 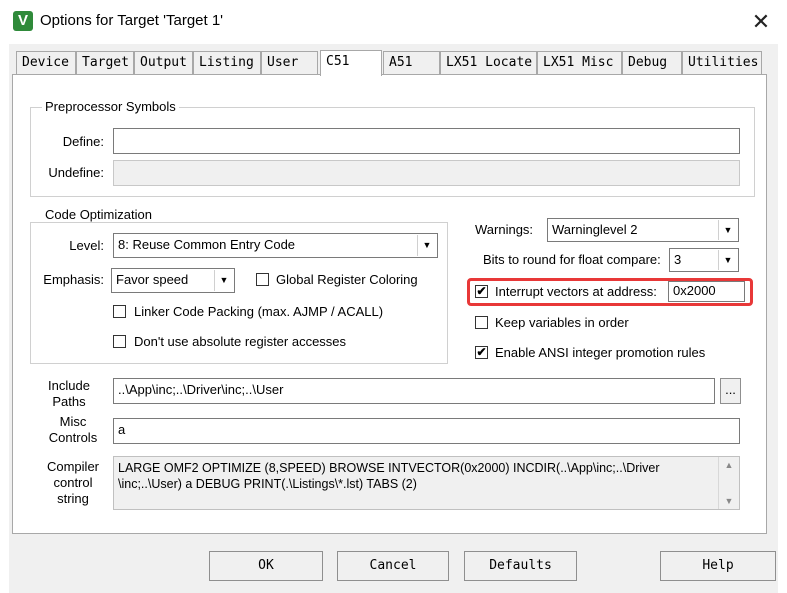 What do you see at coordinates (595, 229) in the screenshot?
I see `warnings-value: Warninglevel 2` at bounding box center [595, 229].